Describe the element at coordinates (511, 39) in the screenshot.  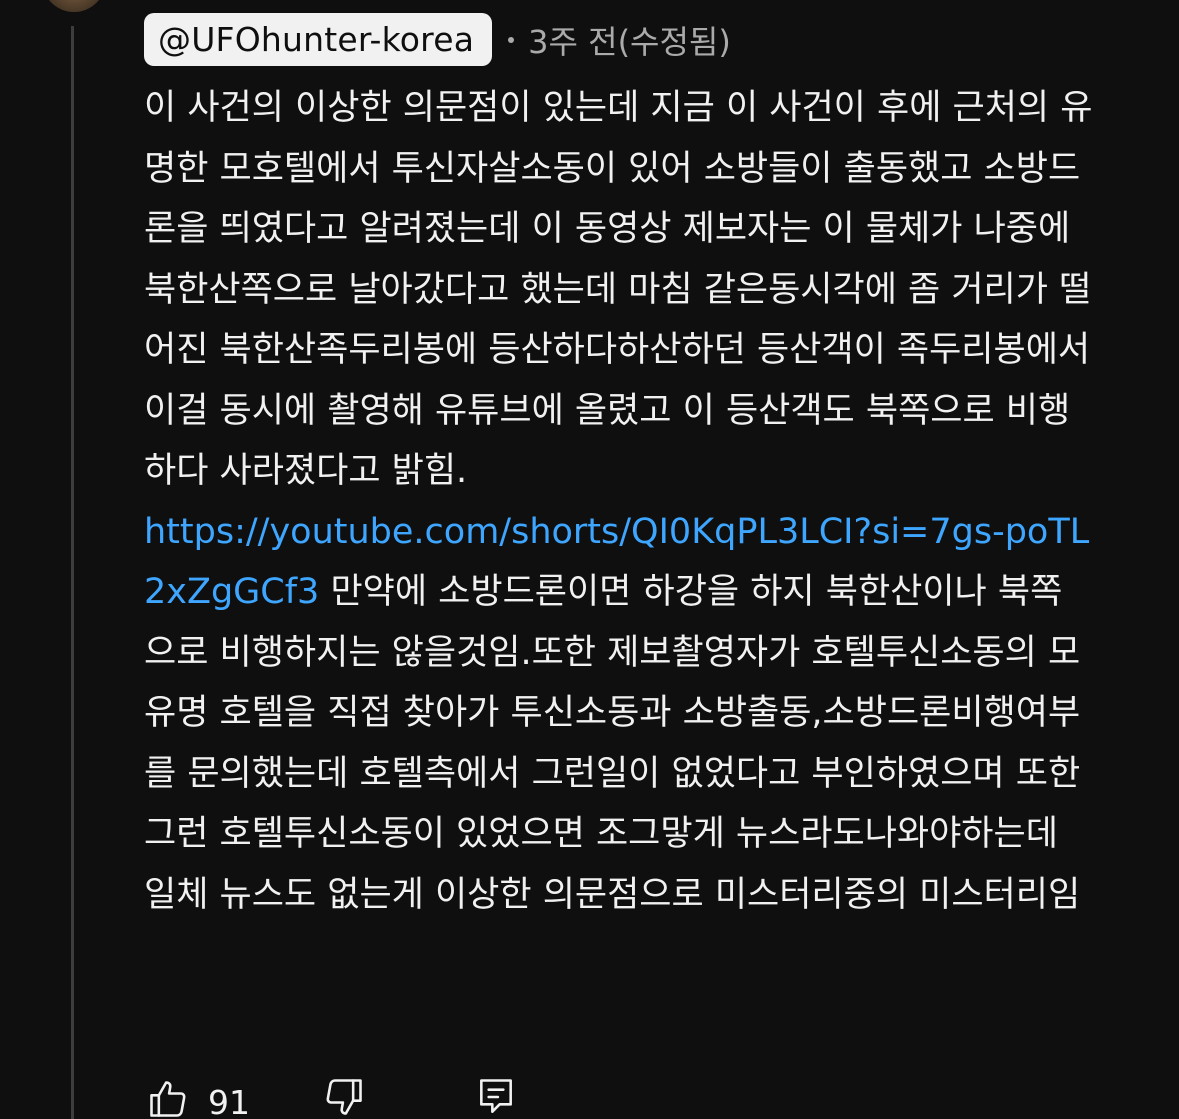
I see `separator-dot` at that location.